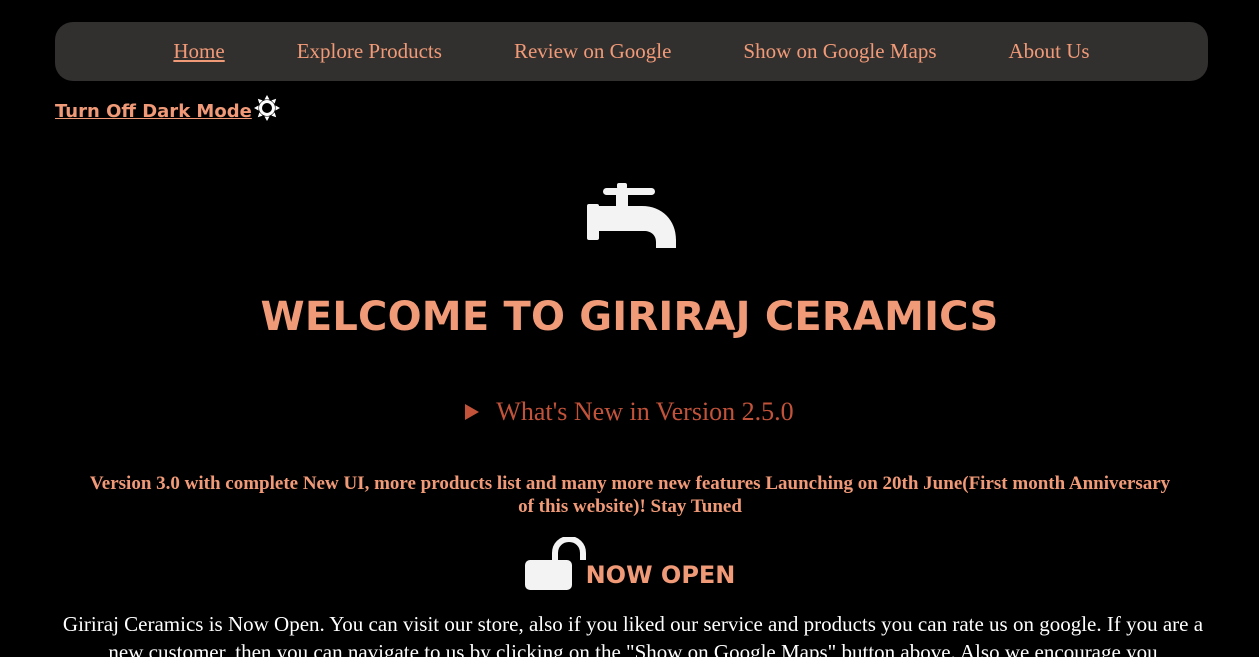  What do you see at coordinates (198, 51) in the screenshot?
I see `nav-home-link: Home` at bounding box center [198, 51].